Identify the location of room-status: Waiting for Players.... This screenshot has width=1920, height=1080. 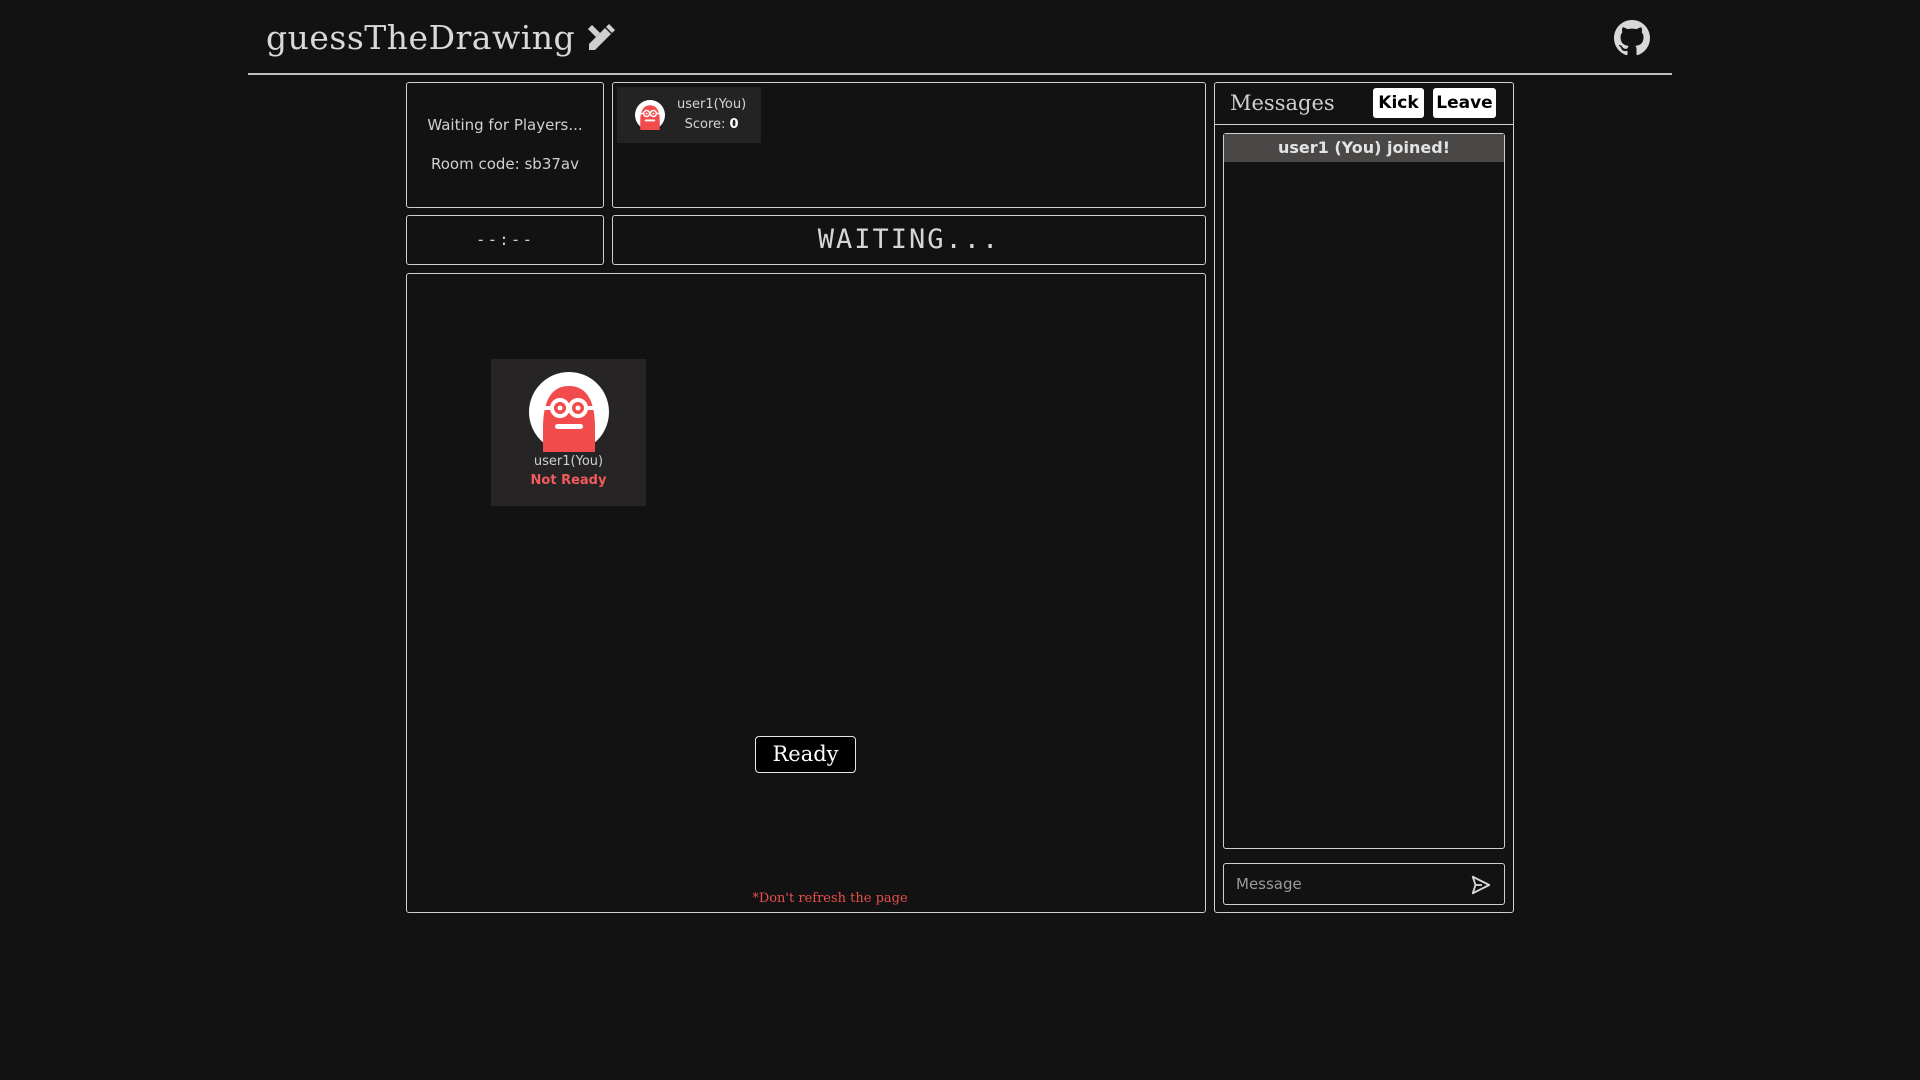
(505, 125).